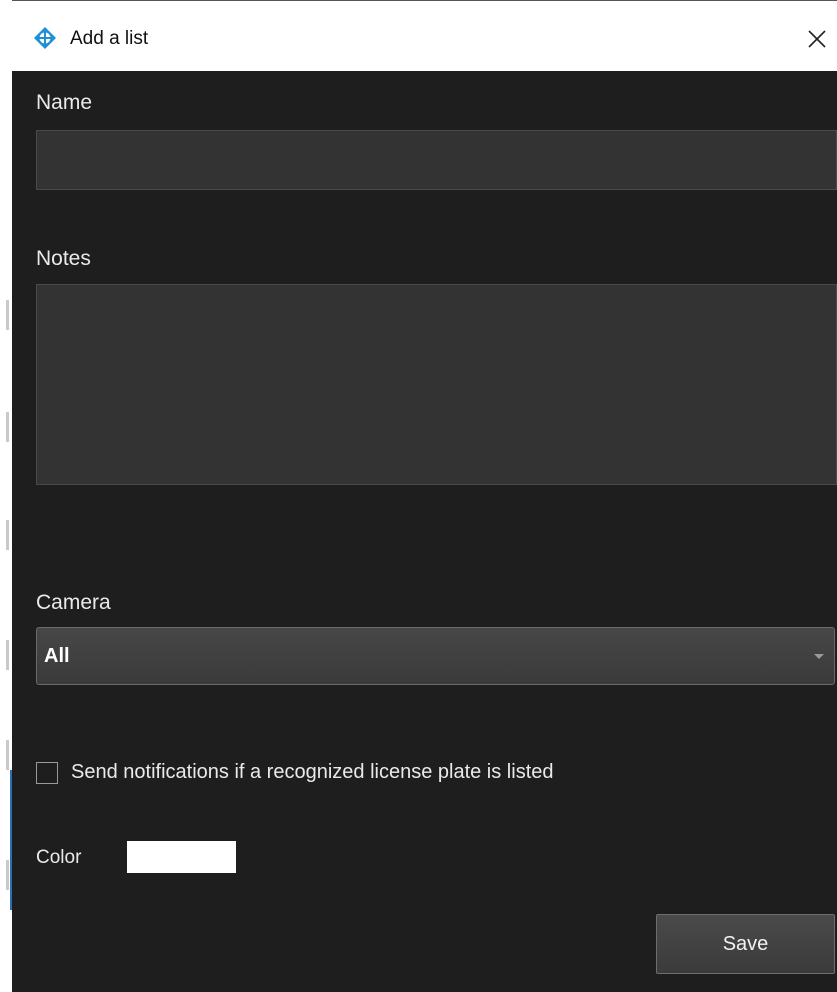 The width and height of the screenshot is (837, 992). I want to click on save-button: Save, so click(745, 944).